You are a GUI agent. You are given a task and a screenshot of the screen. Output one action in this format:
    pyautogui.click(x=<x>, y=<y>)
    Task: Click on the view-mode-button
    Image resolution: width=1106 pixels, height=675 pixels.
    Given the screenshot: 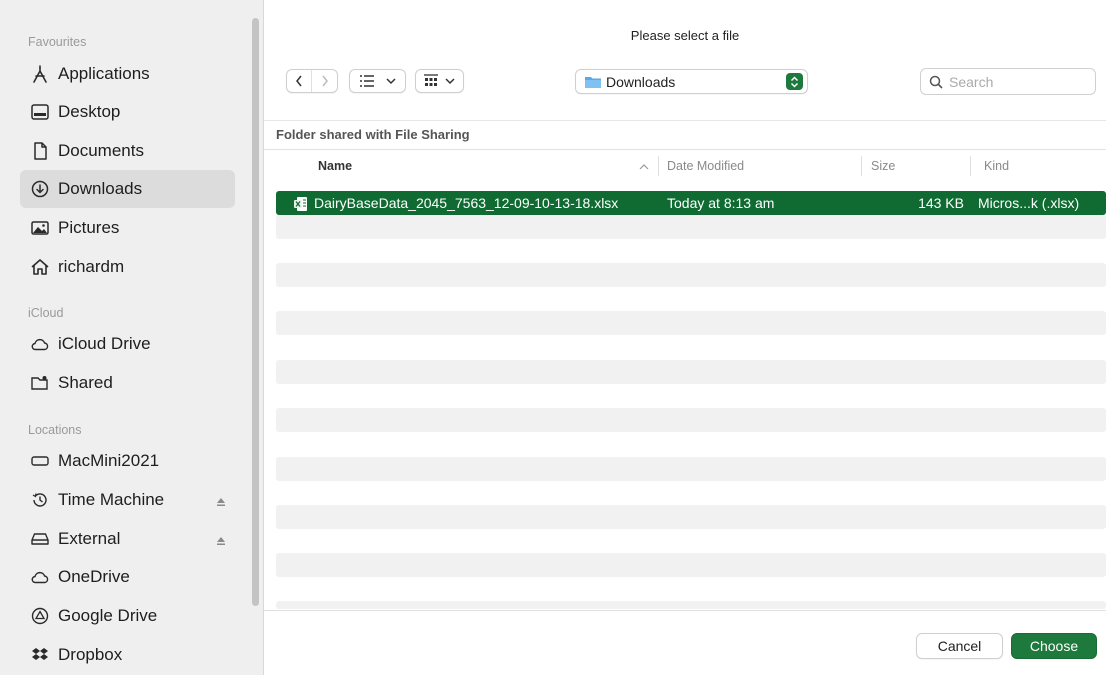 What is the action you would take?
    pyautogui.click(x=377, y=81)
    